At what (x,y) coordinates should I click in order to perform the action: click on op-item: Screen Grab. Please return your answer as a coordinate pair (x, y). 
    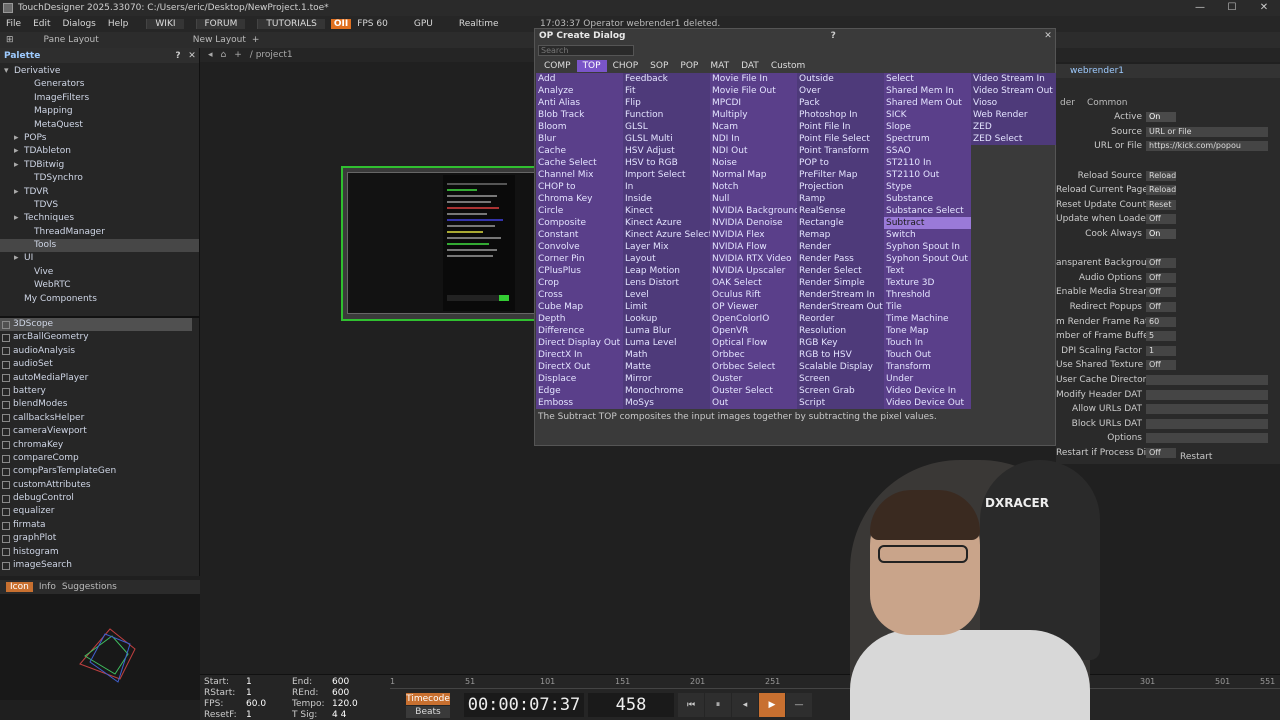
    Looking at the image, I should click on (840, 391).